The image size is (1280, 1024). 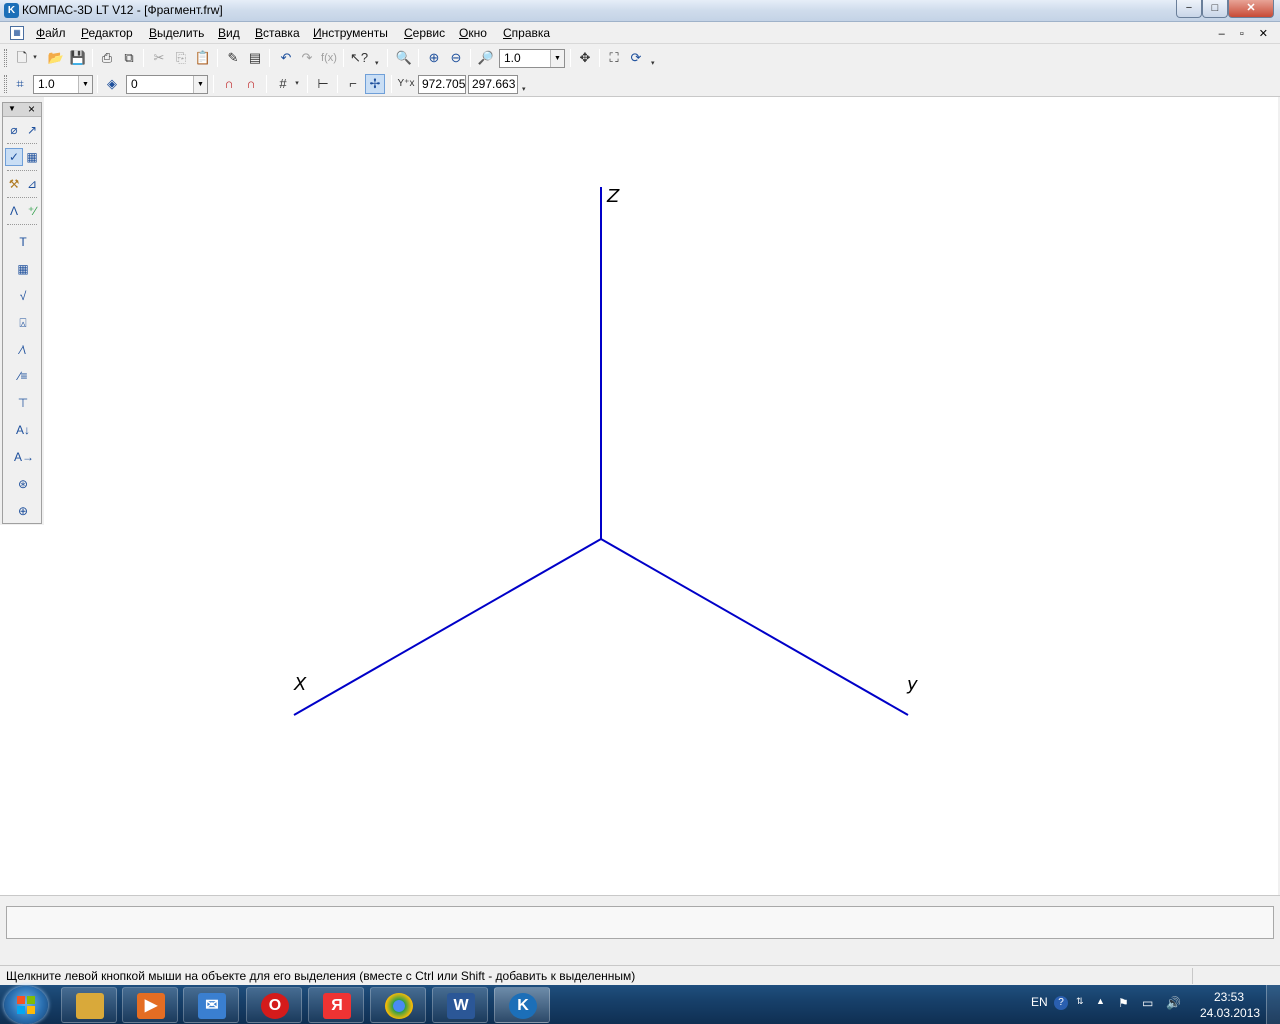 I want to click on help-pointer-icon: ↖?, so click(x=359, y=58).